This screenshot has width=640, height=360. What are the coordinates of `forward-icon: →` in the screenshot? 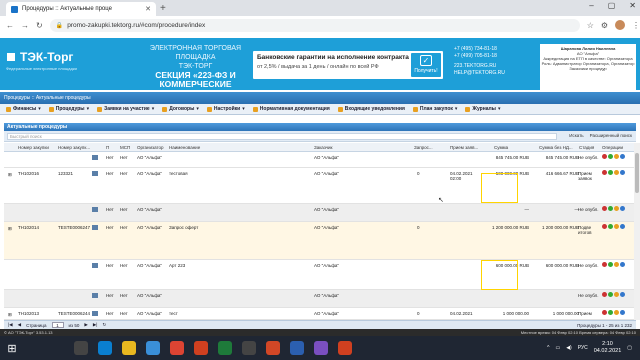 It's located at (25, 25).